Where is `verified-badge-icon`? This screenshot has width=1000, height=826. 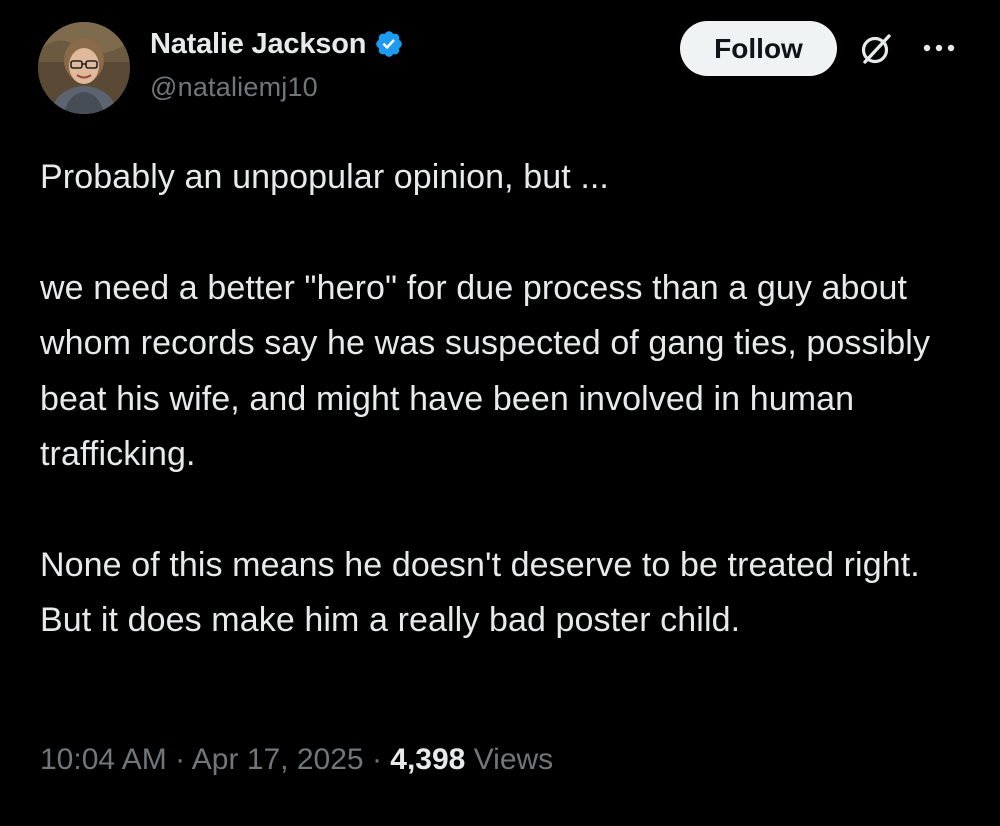 verified-badge-icon is located at coordinates (389, 44).